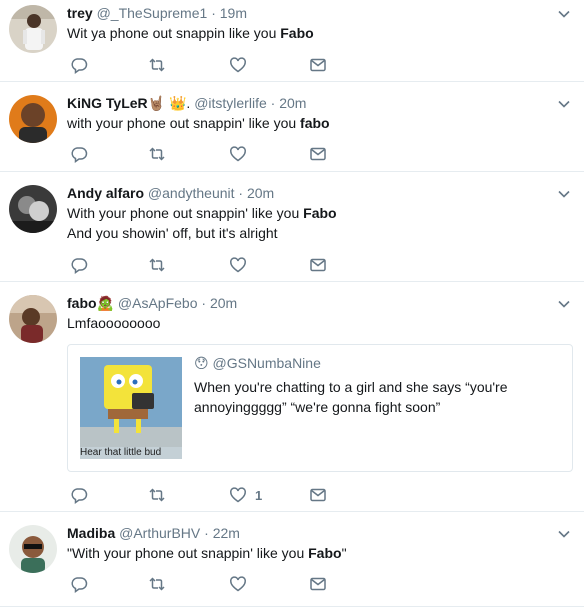 Image resolution: width=584 pixels, height=607 pixels. What do you see at coordinates (152, 13) in the screenshot?
I see `user-handle: @_TheSupreme1` at bounding box center [152, 13].